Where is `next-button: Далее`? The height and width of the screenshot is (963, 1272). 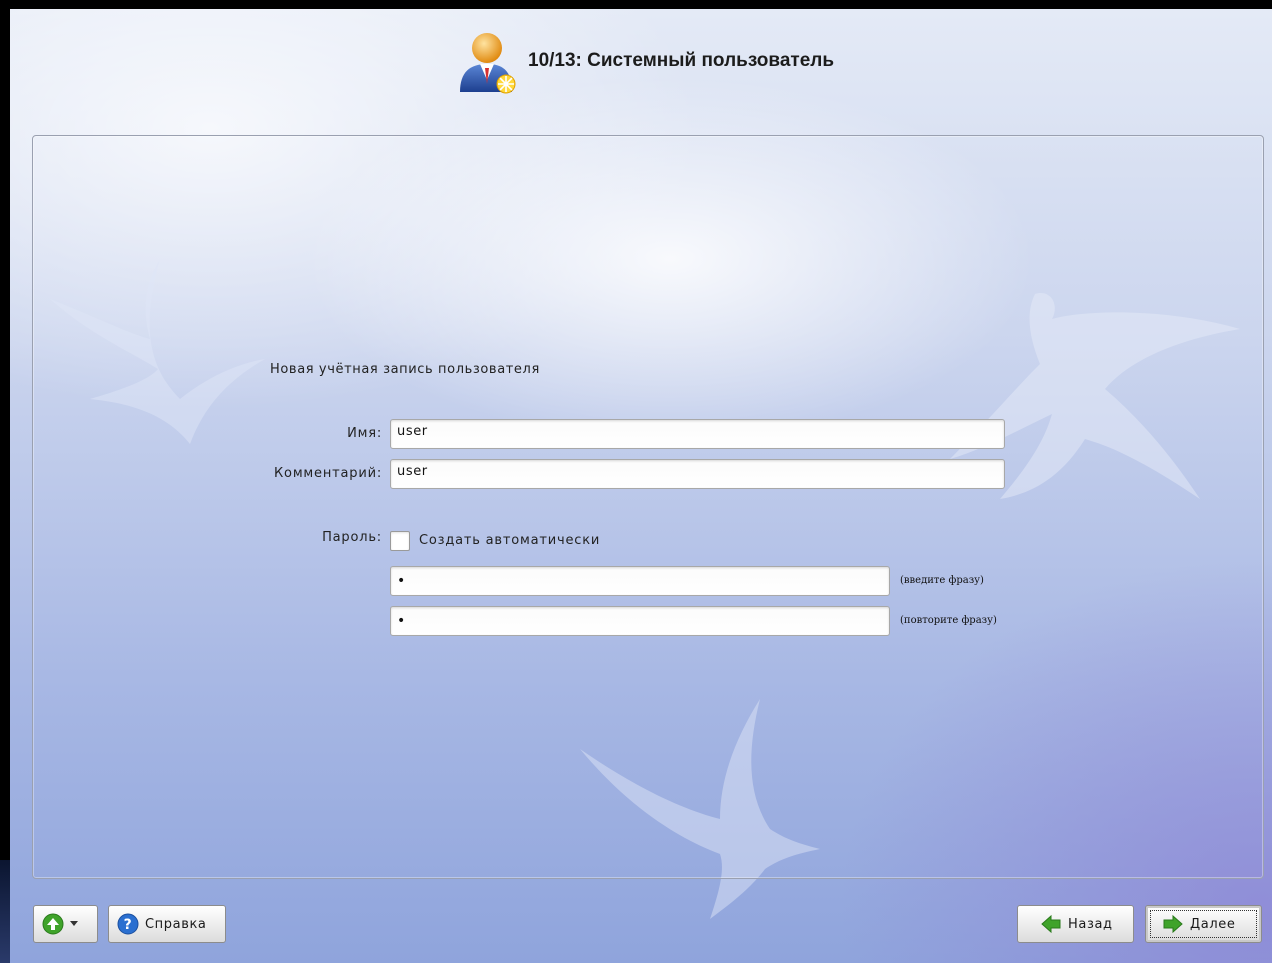
next-button: Далее is located at coordinates (1203, 924).